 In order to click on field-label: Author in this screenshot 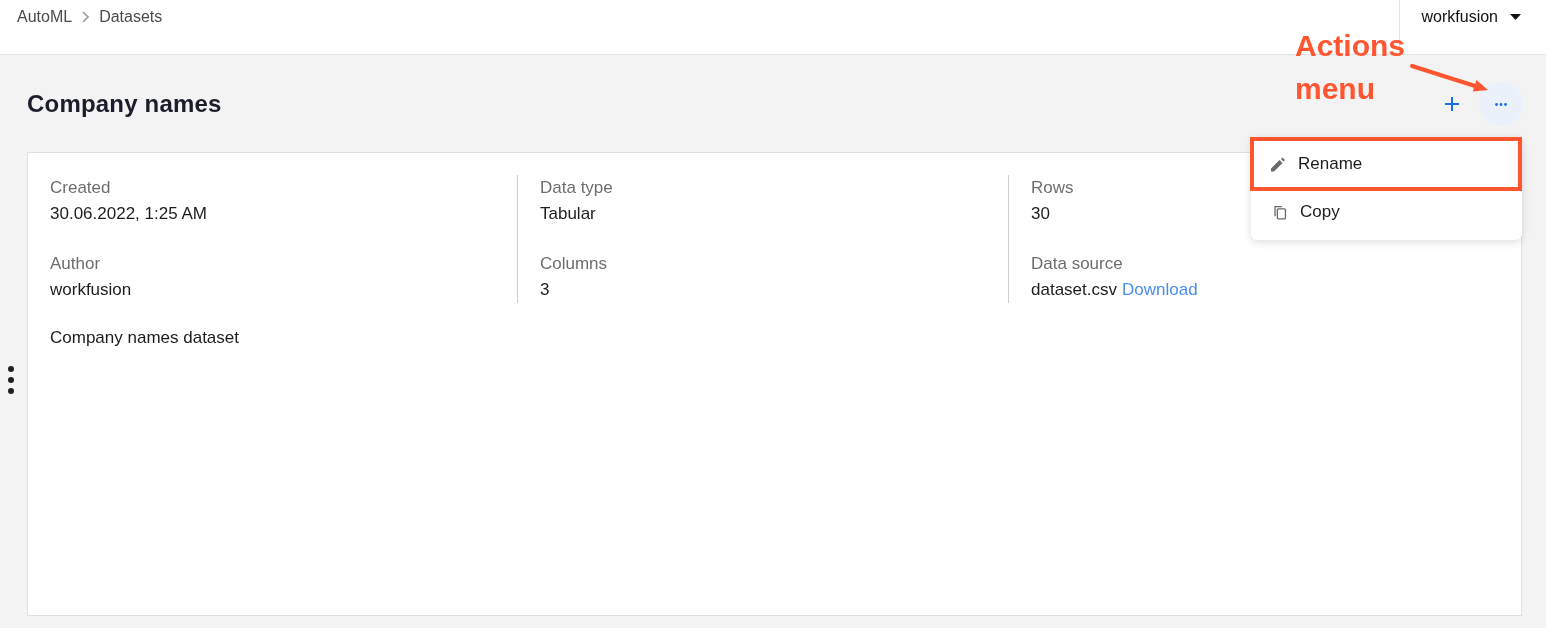, I will do `click(75, 264)`.